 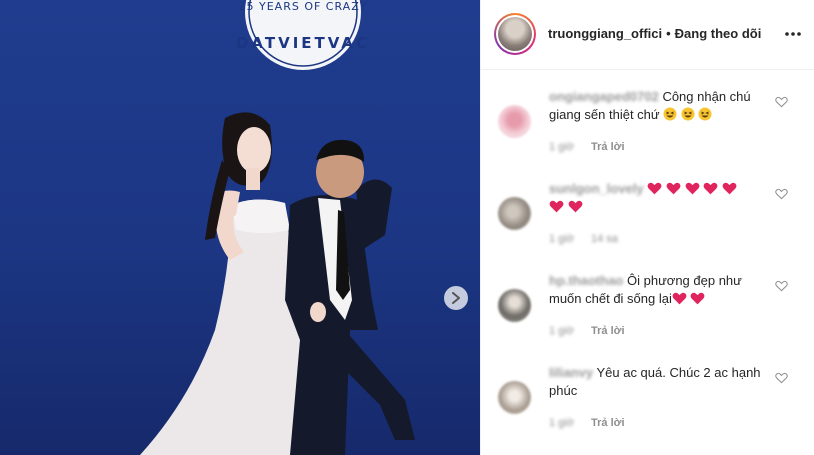 I want to click on chevron-right-icon, so click(x=456, y=298).